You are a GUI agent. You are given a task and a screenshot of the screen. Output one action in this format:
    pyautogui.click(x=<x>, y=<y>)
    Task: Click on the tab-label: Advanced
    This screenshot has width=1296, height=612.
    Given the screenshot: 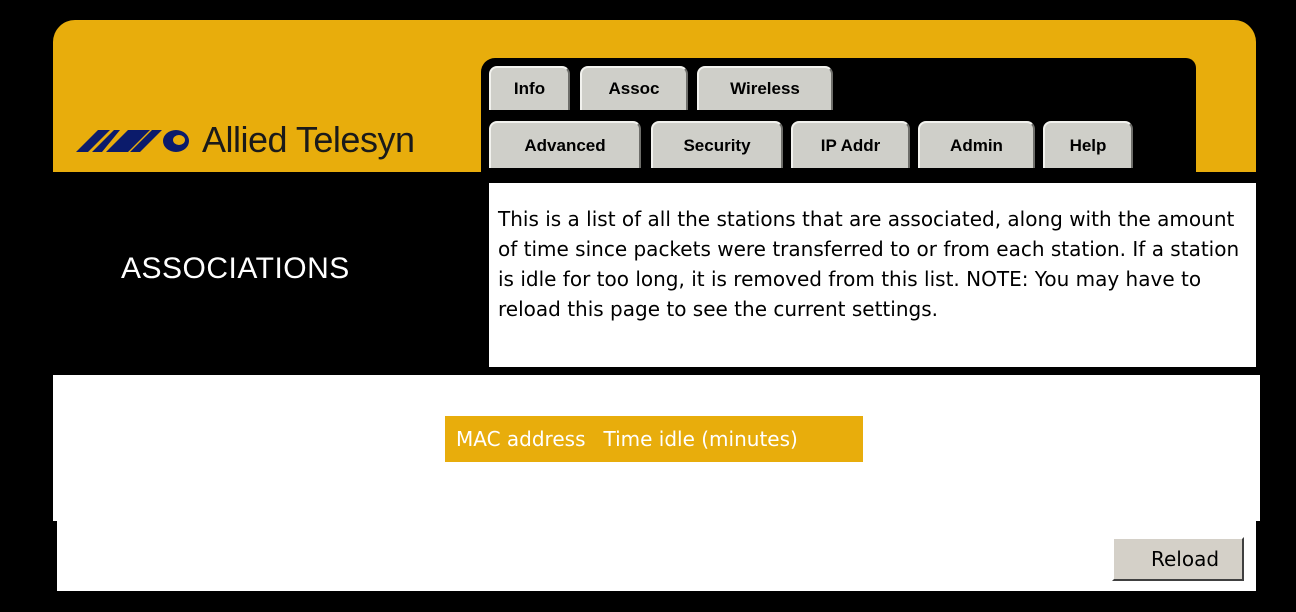 What is the action you would take?
    pyautogui.click(x=565, y=145)
    